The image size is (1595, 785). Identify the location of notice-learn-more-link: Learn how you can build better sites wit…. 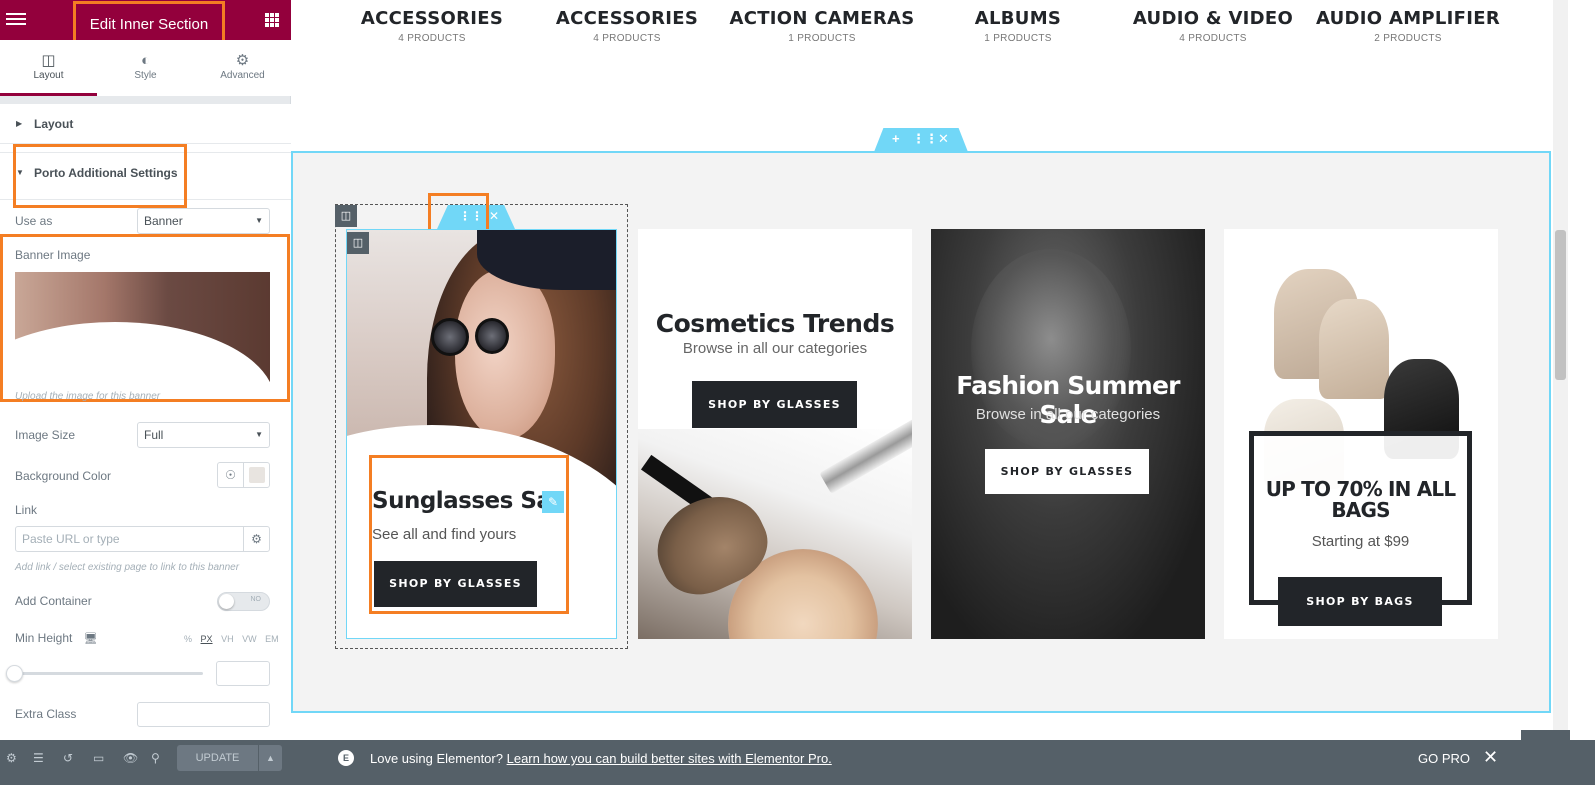
(669, 758).